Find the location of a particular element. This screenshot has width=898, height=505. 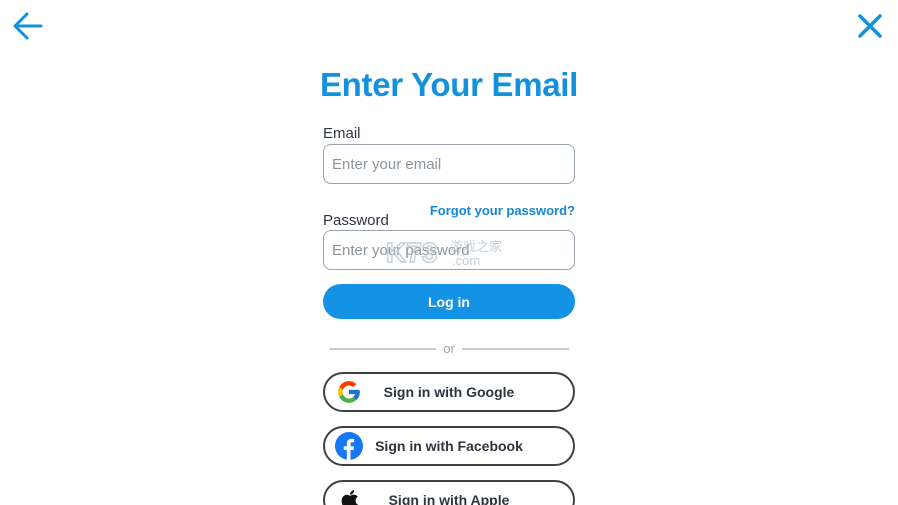

apple-signin-label: Sign in with Apple is located at coordinates (449, 498).